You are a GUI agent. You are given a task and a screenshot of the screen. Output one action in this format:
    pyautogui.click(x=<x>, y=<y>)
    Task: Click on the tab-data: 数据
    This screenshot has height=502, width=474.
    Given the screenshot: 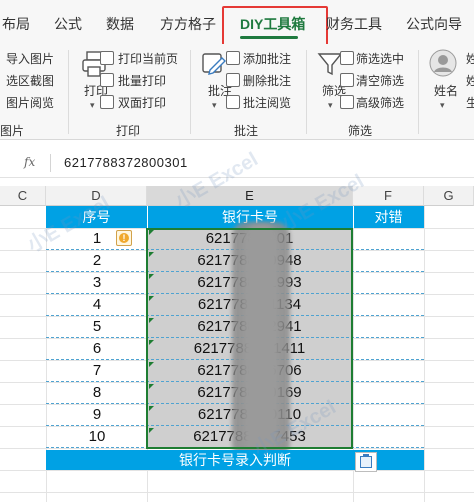 What is the action you would take?
    pyautogui.click(x=120, y=24)
    